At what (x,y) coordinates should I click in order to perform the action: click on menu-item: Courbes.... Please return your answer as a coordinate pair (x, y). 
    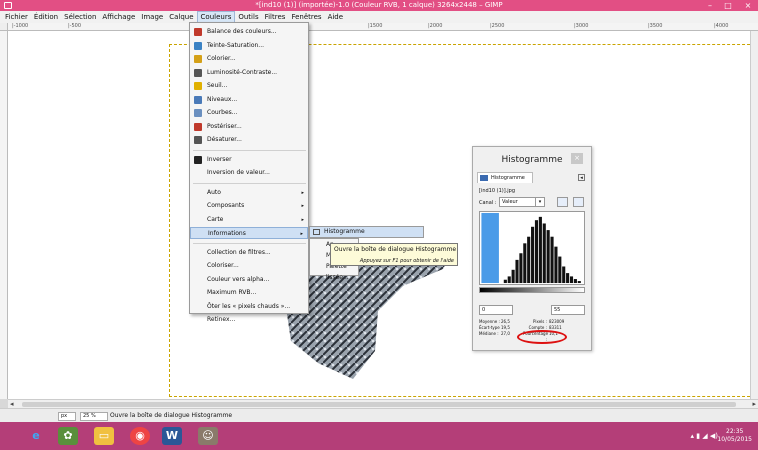
    Looking at the image, I should click on (249, 113).